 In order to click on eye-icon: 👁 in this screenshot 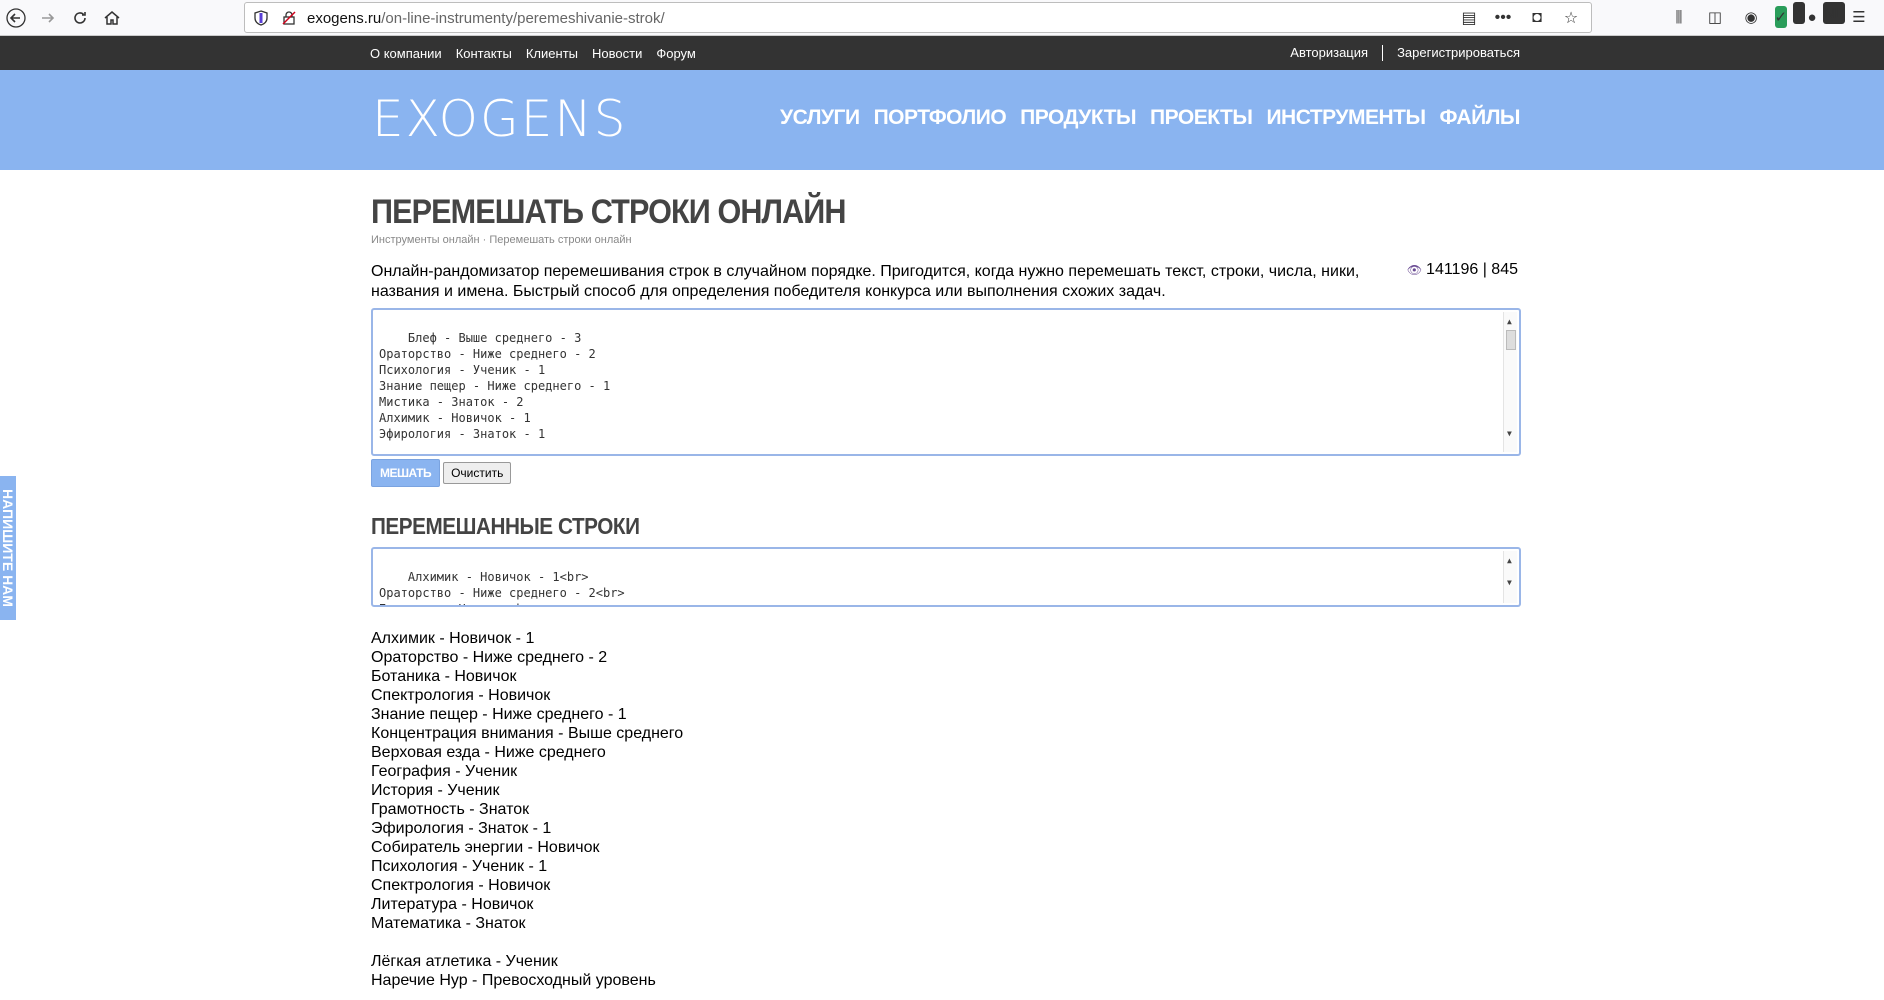, I will do `click(1414, 270)`.